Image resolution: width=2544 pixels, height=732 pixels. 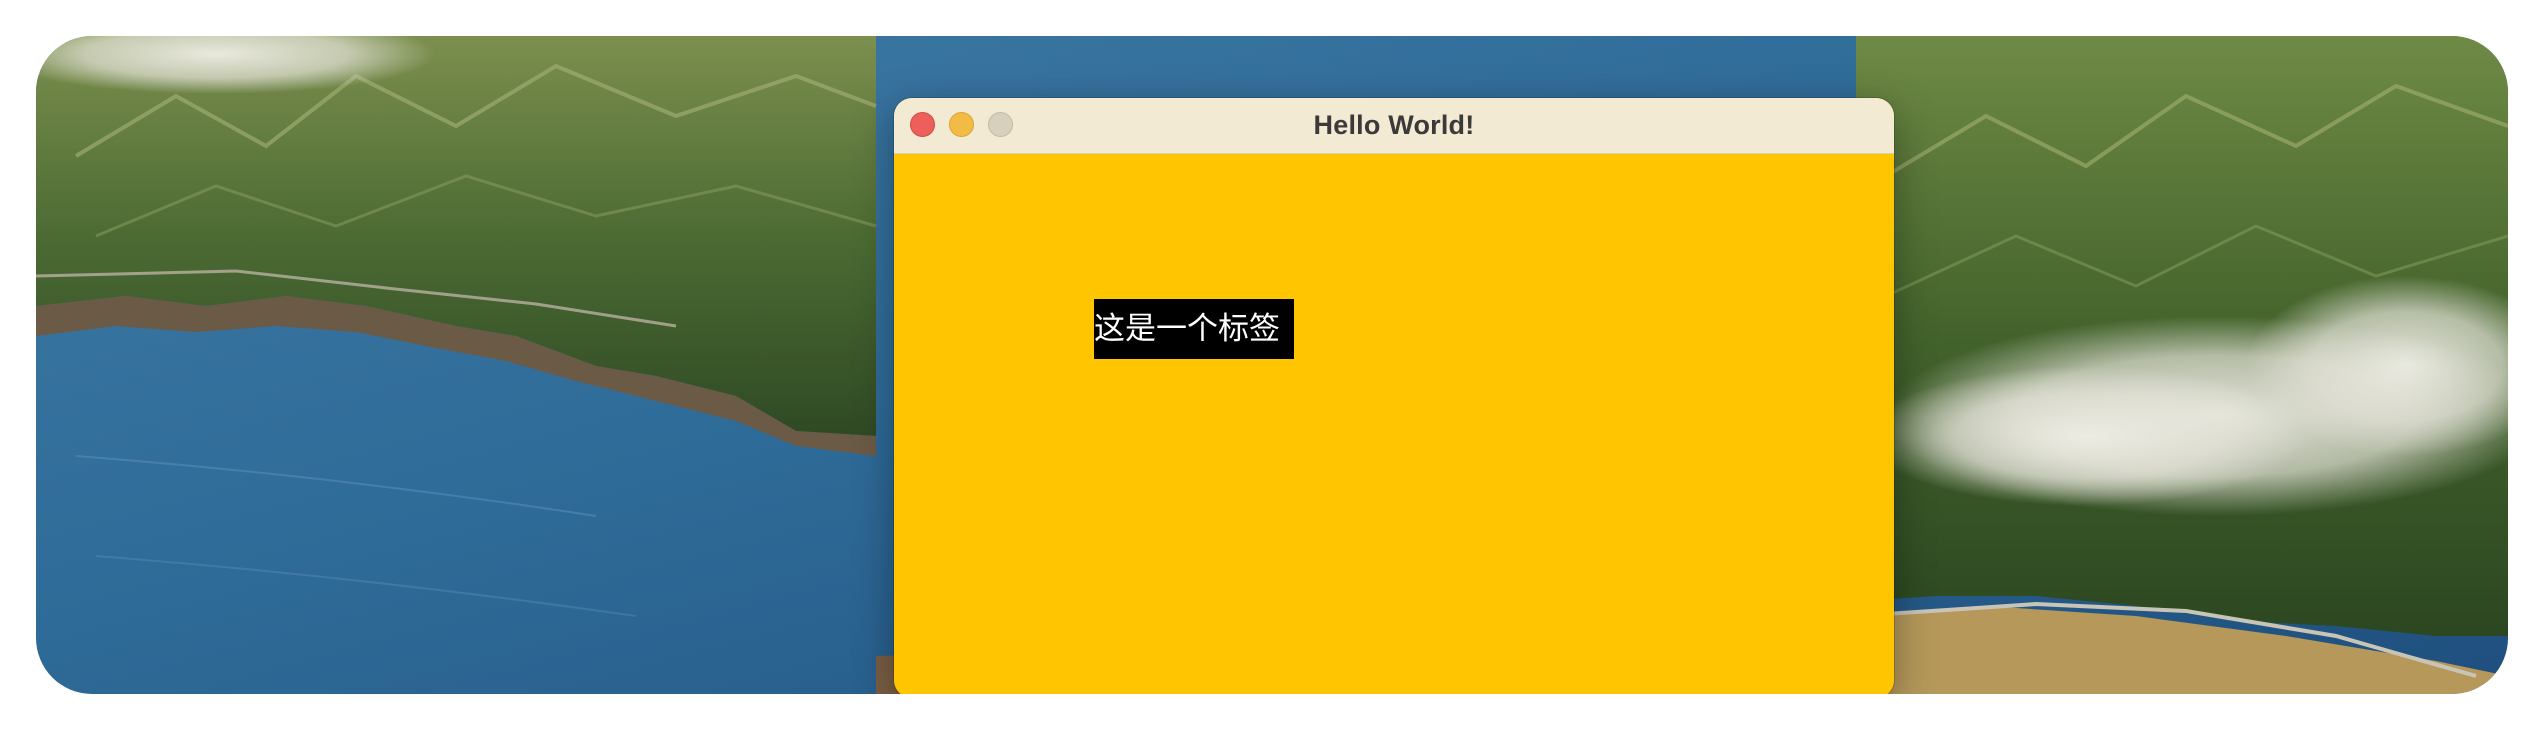 What do you see at coordinates (922, 124) in the screenshot?
I see `close-button` at bounding box center [922, 124].